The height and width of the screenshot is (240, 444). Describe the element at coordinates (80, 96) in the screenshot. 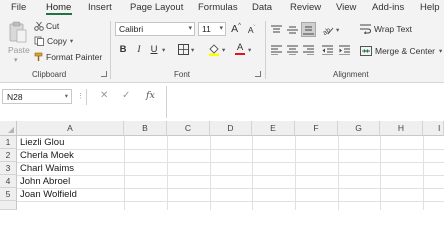

I see `grip-icon: ⋮` at that location.